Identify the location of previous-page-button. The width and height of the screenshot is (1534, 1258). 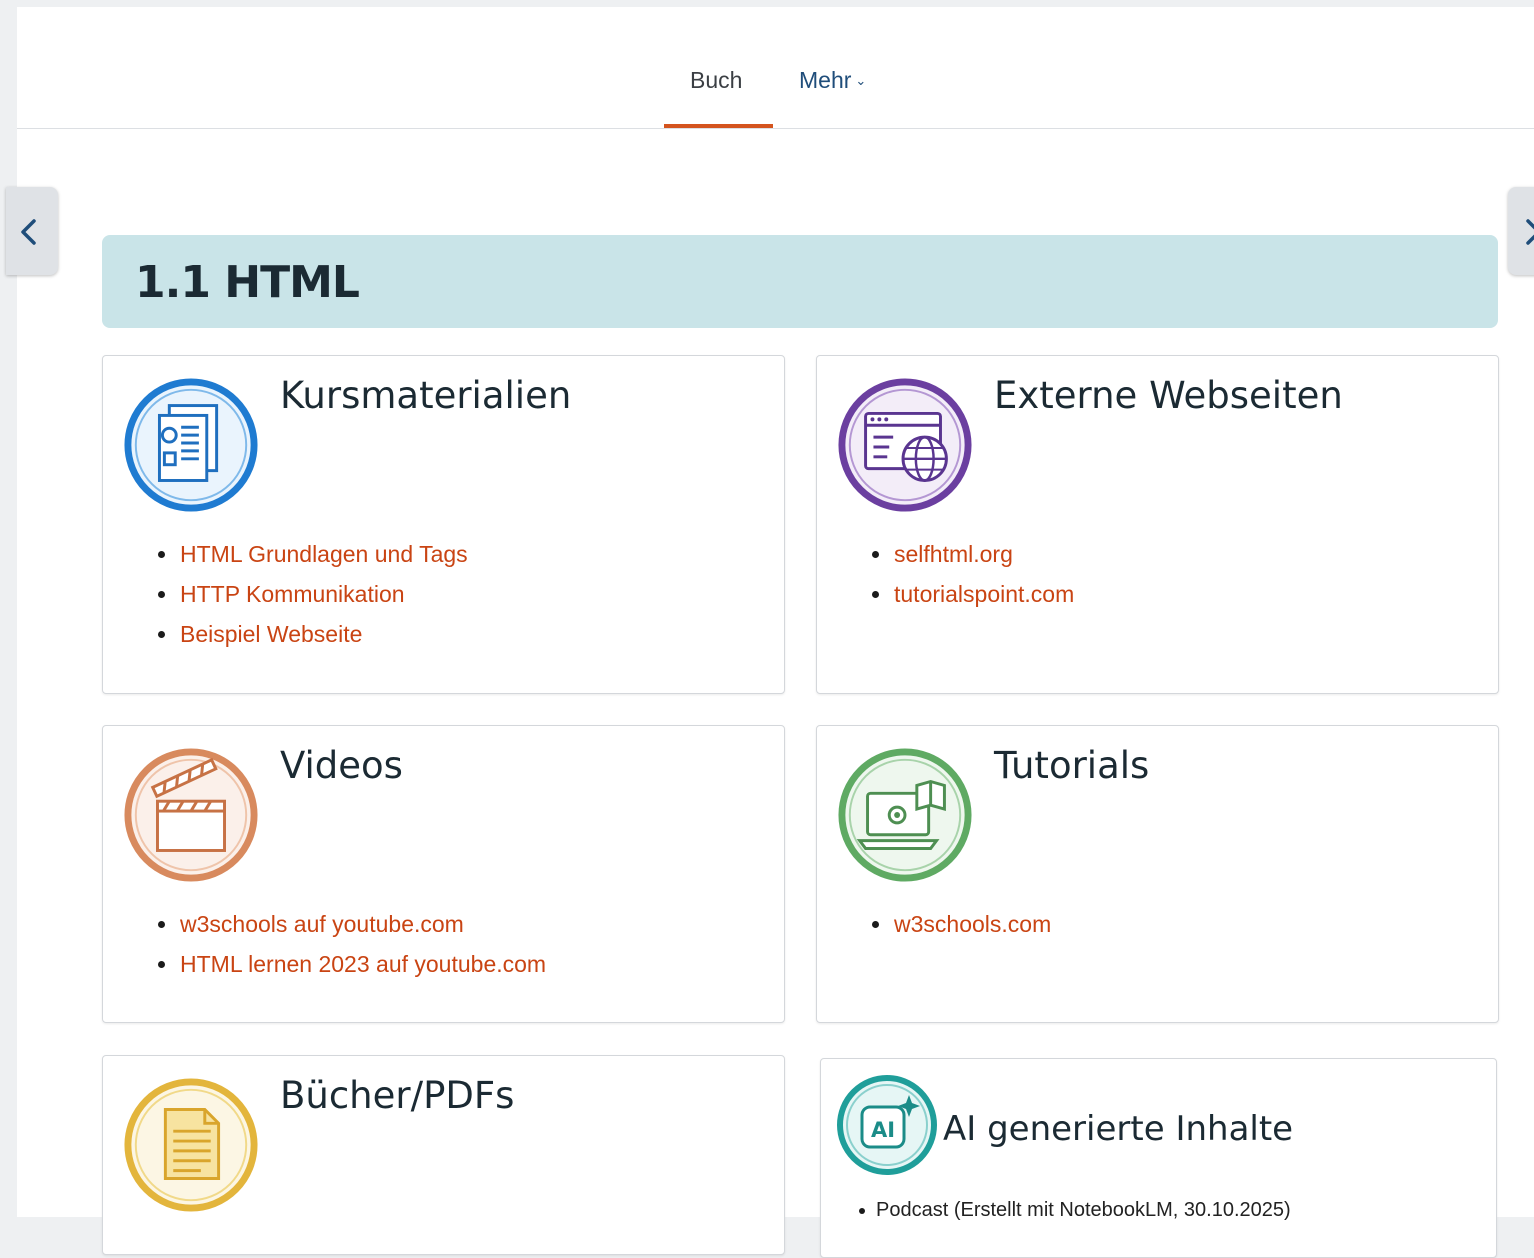
(32, 231).